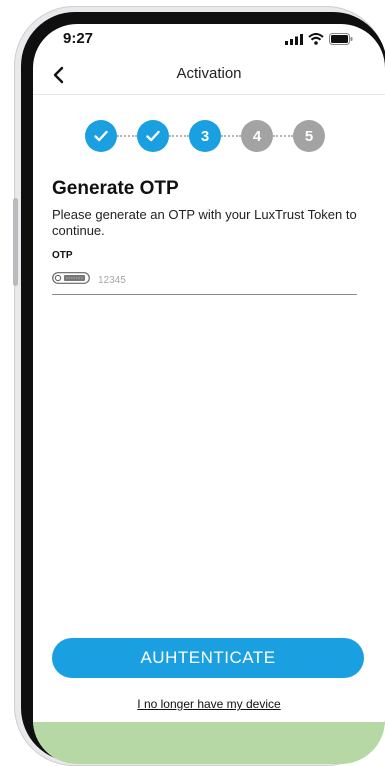 Image resolution: width=385 pixels, height=766 pixels. I want to click on step-4-pending: 4, so click(257, 136).